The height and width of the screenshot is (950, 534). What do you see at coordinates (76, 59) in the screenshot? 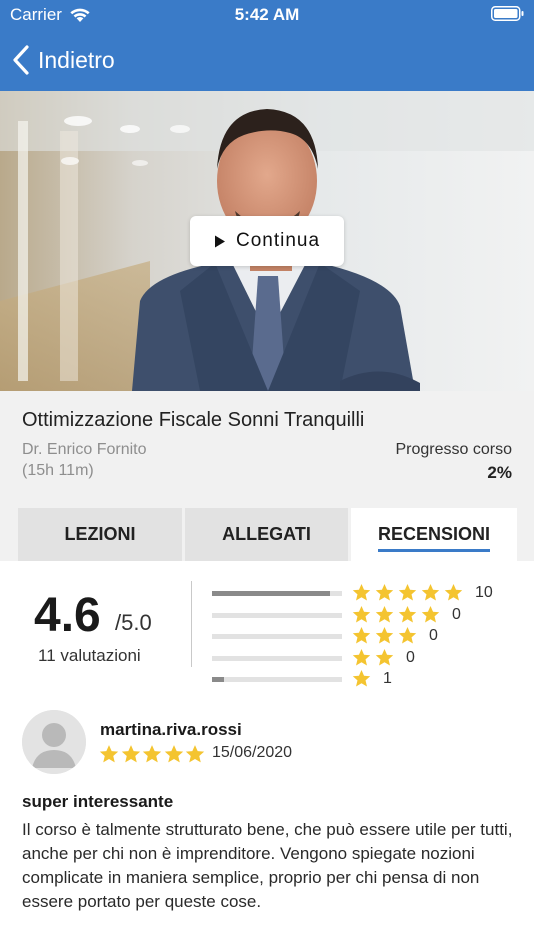
I see `back-label: Indietro` at bounding box center [76, 59].